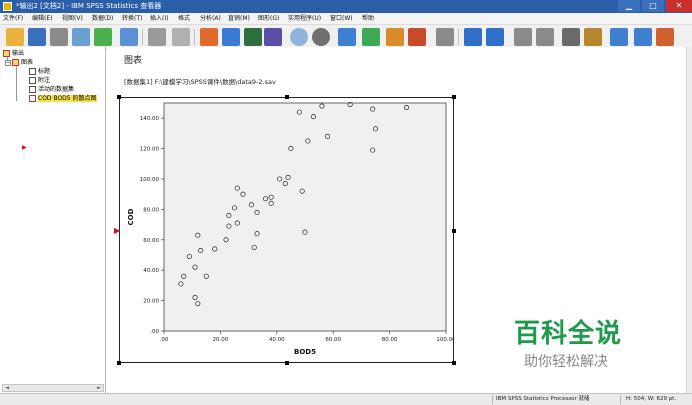  I want to click on x-tick-label: 40.00, so click(277, 340).